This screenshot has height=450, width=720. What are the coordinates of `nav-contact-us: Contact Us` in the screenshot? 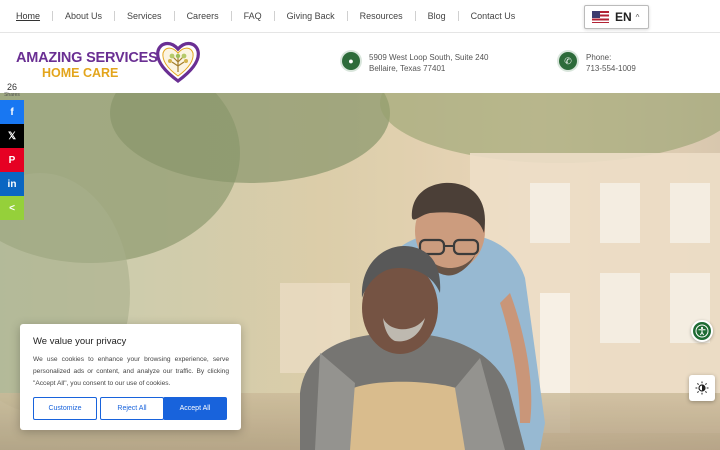 It's located at (493, 16).